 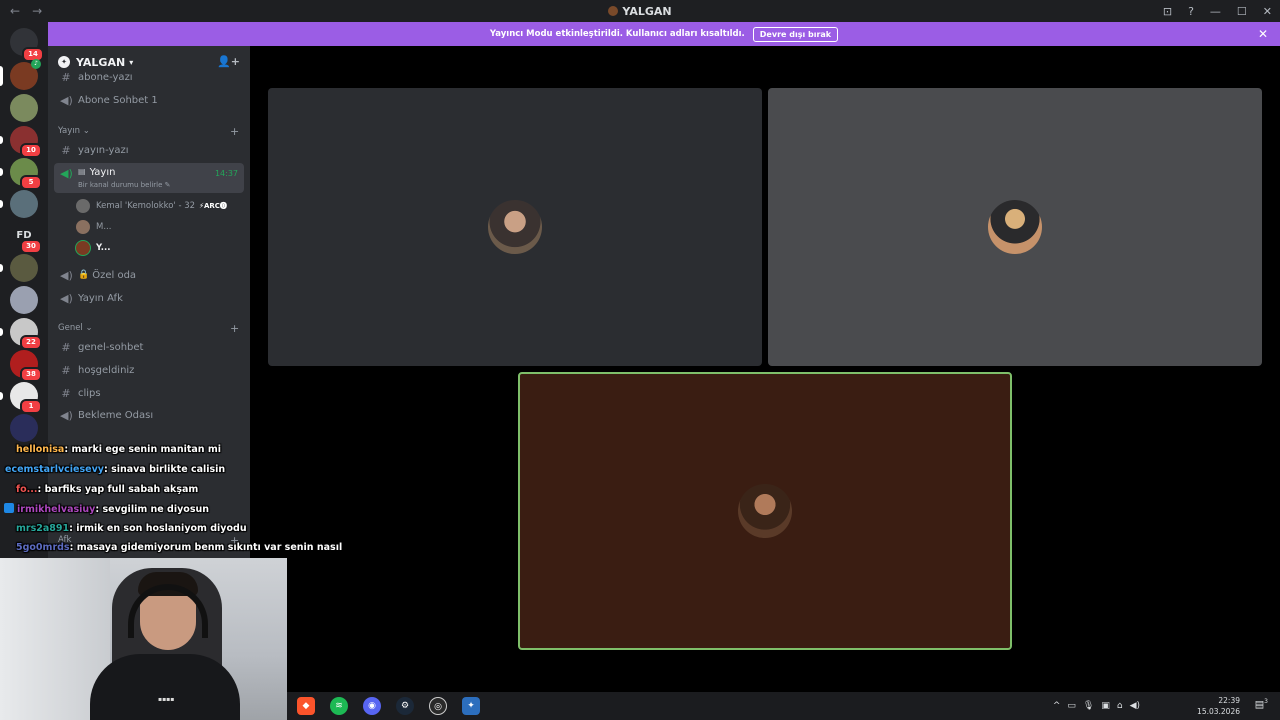 What do you see at coordinates (118, 449) in the screenshot?
I see `chat-message: hellonisa: marki ege senin manitan mi` at bounding box center [118, 449].